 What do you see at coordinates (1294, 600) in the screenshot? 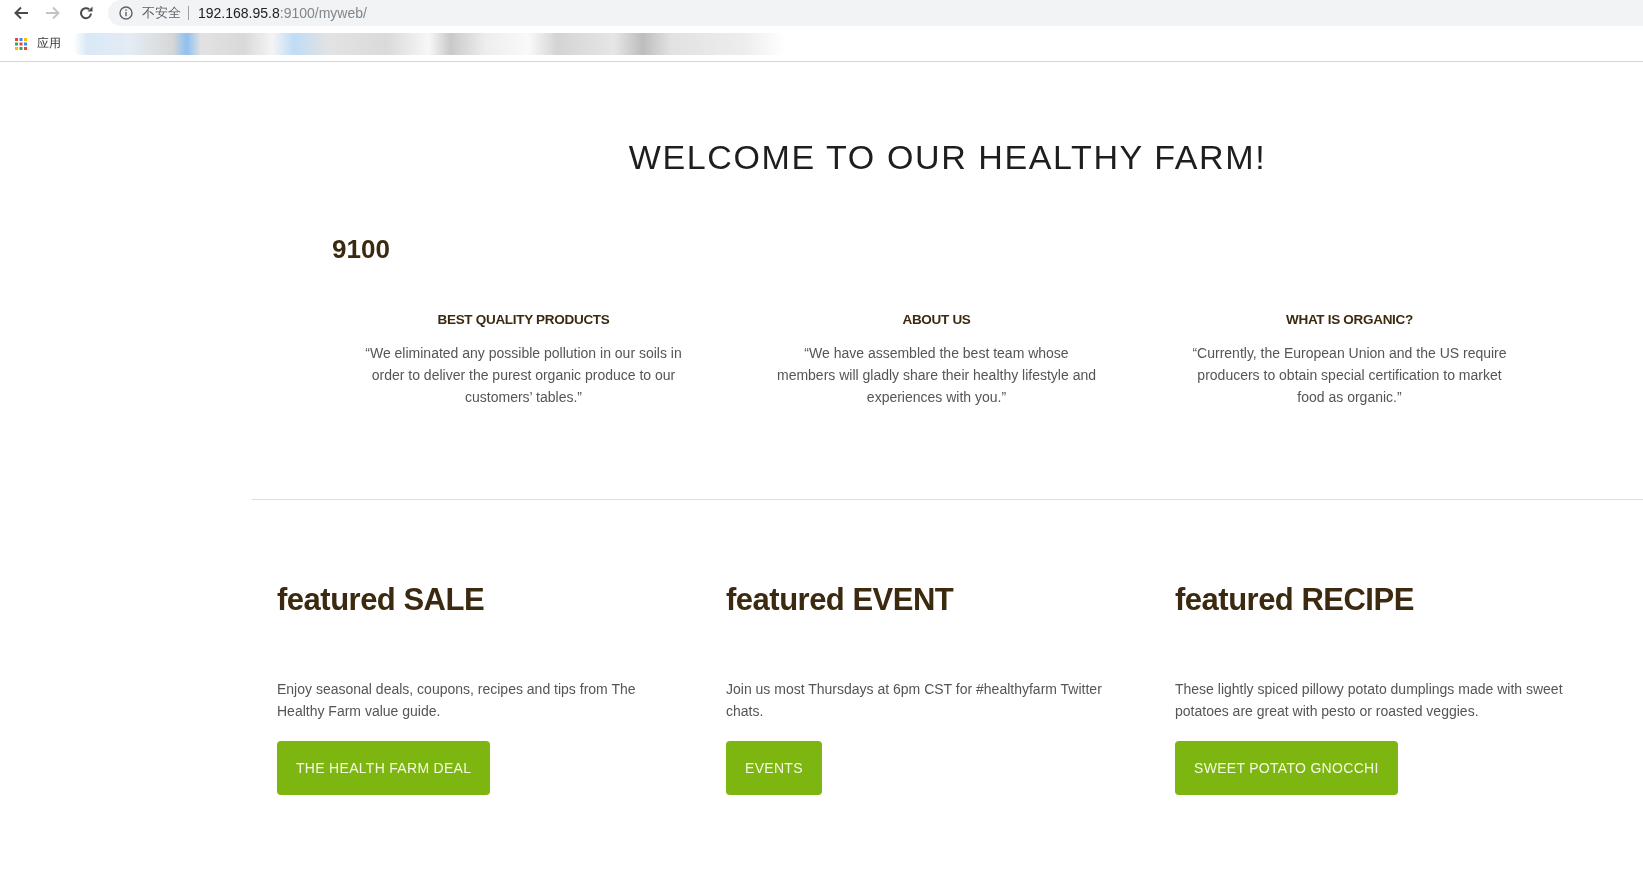
I see `featured-heading: featured RECIPE` at bounding box center [1294, 600].